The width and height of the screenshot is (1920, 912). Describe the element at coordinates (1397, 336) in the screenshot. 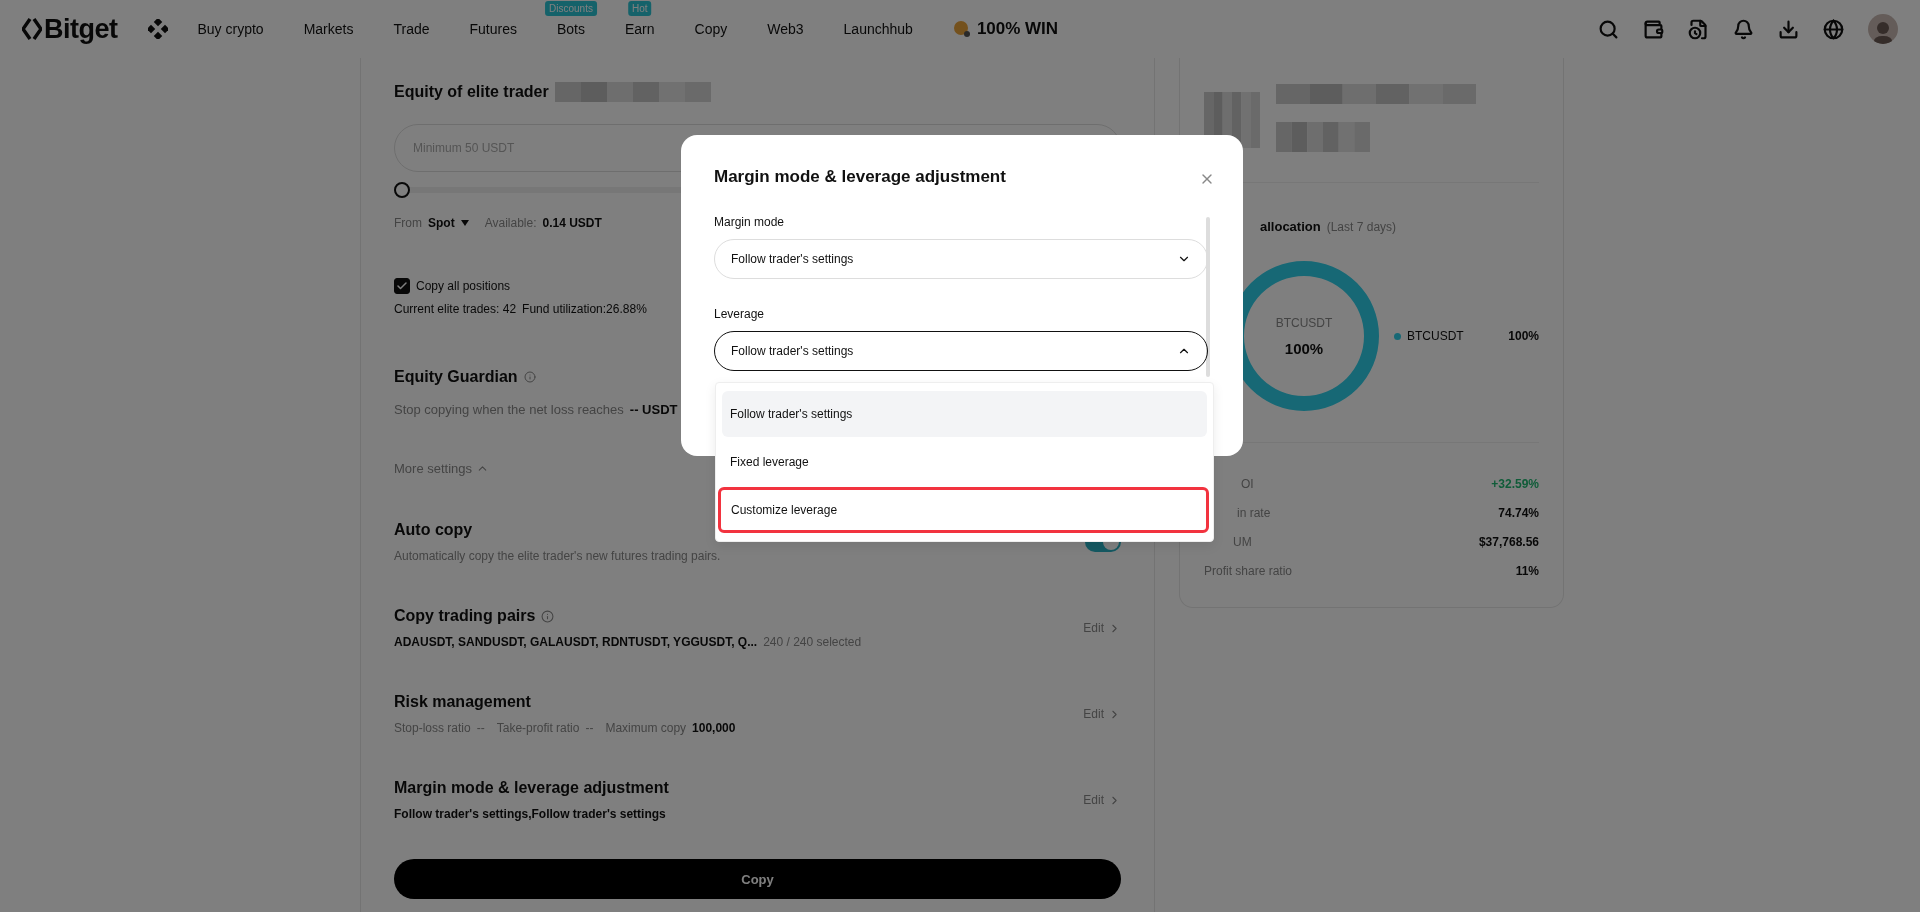

I see `legend-dot` at that location.